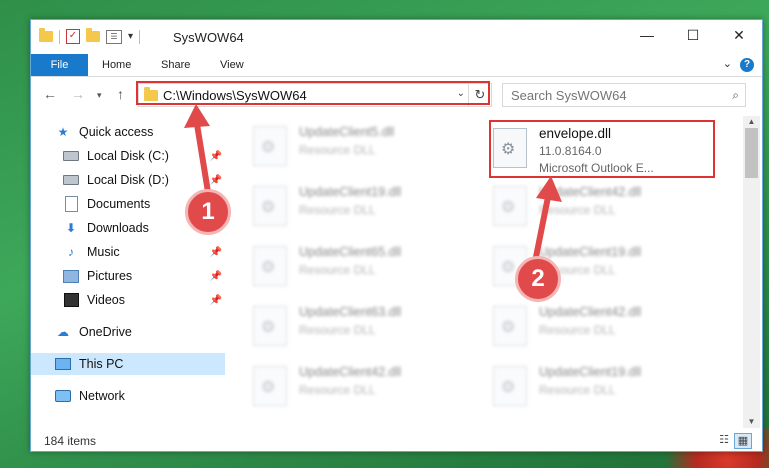 The width and height of the screenshot is (769, 468). What do you see at coordinates (101, 364) in the screenshot?
I see `sidebar-item-label: This PC` at bounding box center [101, 364].